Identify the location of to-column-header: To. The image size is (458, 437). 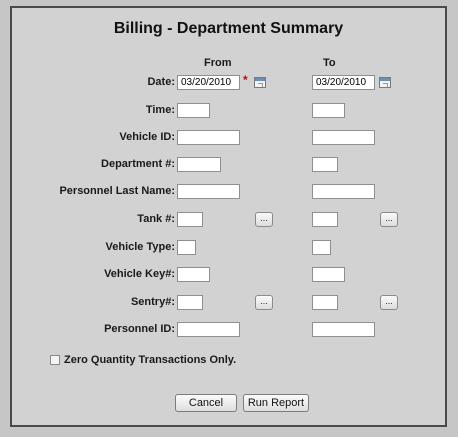
(329, 63).